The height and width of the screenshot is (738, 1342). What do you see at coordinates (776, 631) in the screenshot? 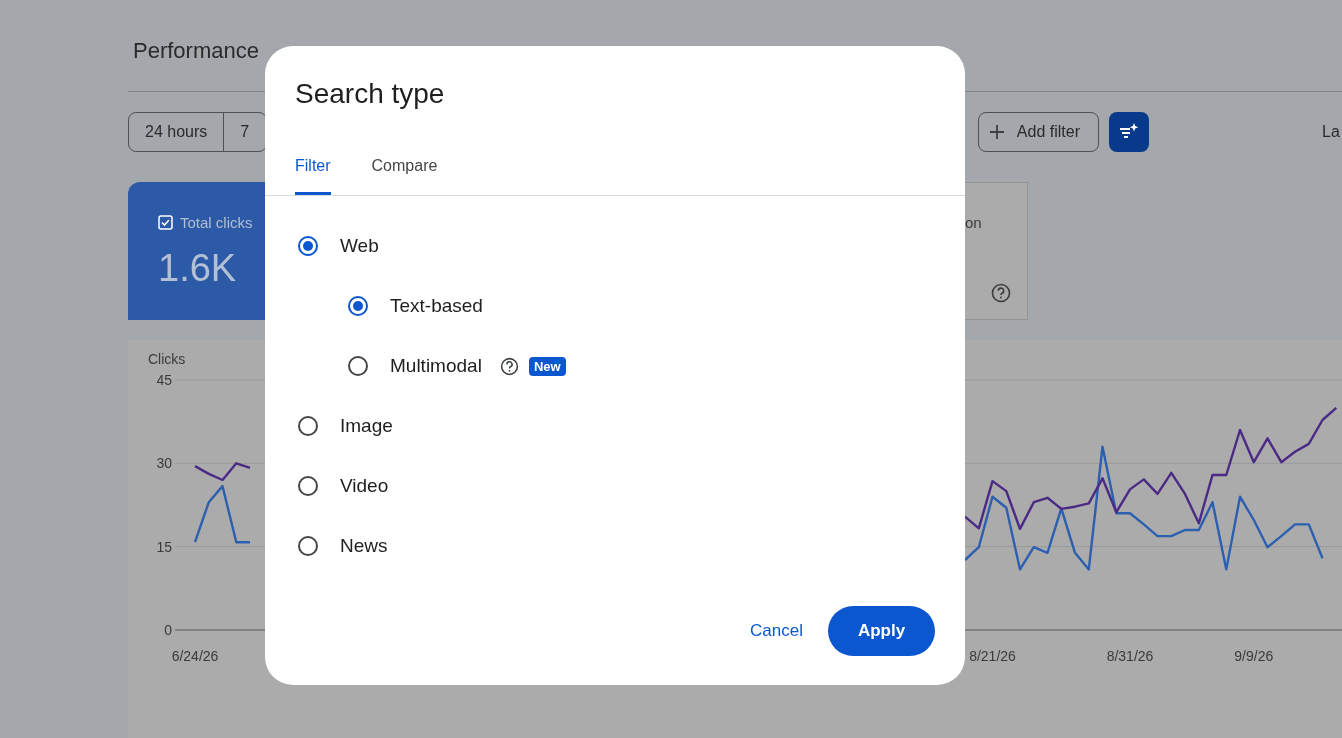
I see `cancel-button: Cancel` at bounding box center [776, 631].